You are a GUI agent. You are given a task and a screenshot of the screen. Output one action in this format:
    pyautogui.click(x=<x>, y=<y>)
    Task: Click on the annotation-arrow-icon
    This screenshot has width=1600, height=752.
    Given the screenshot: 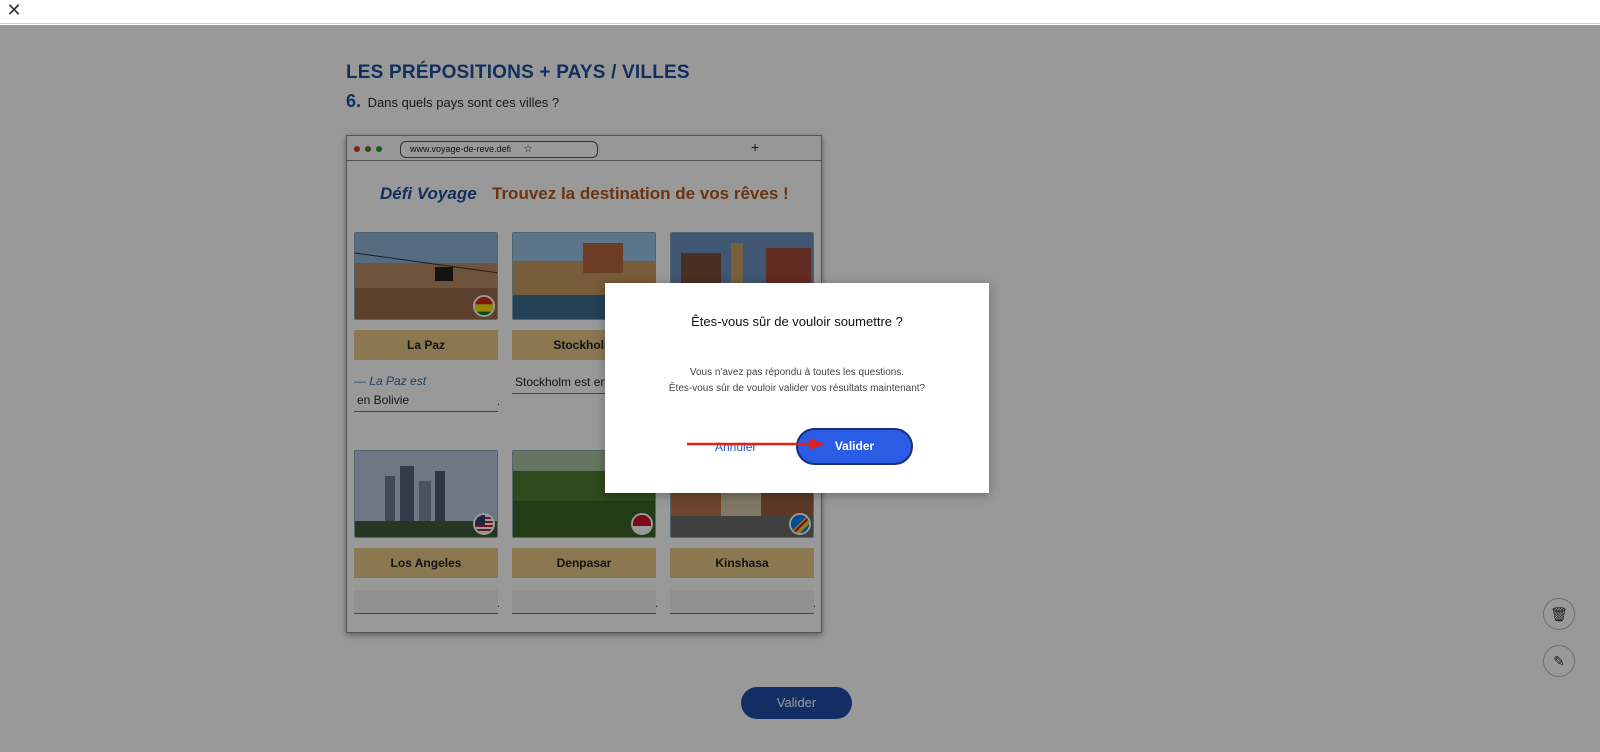 What is the action you would take?
    pyautogui.click(x=756, y=444)
    